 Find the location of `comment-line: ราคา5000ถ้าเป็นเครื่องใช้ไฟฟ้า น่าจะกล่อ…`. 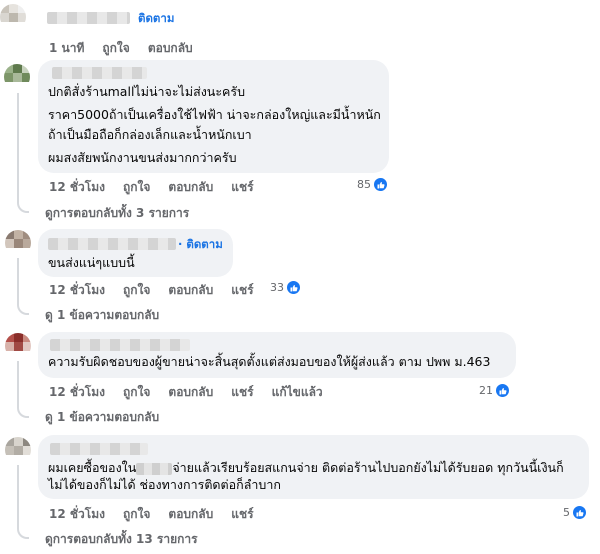

comment-line: ราคา5000ถ้าเป็นเครื่องใช้ไฟฟ้า น่าจะกล่อ… is located at coordinates (214, 114).